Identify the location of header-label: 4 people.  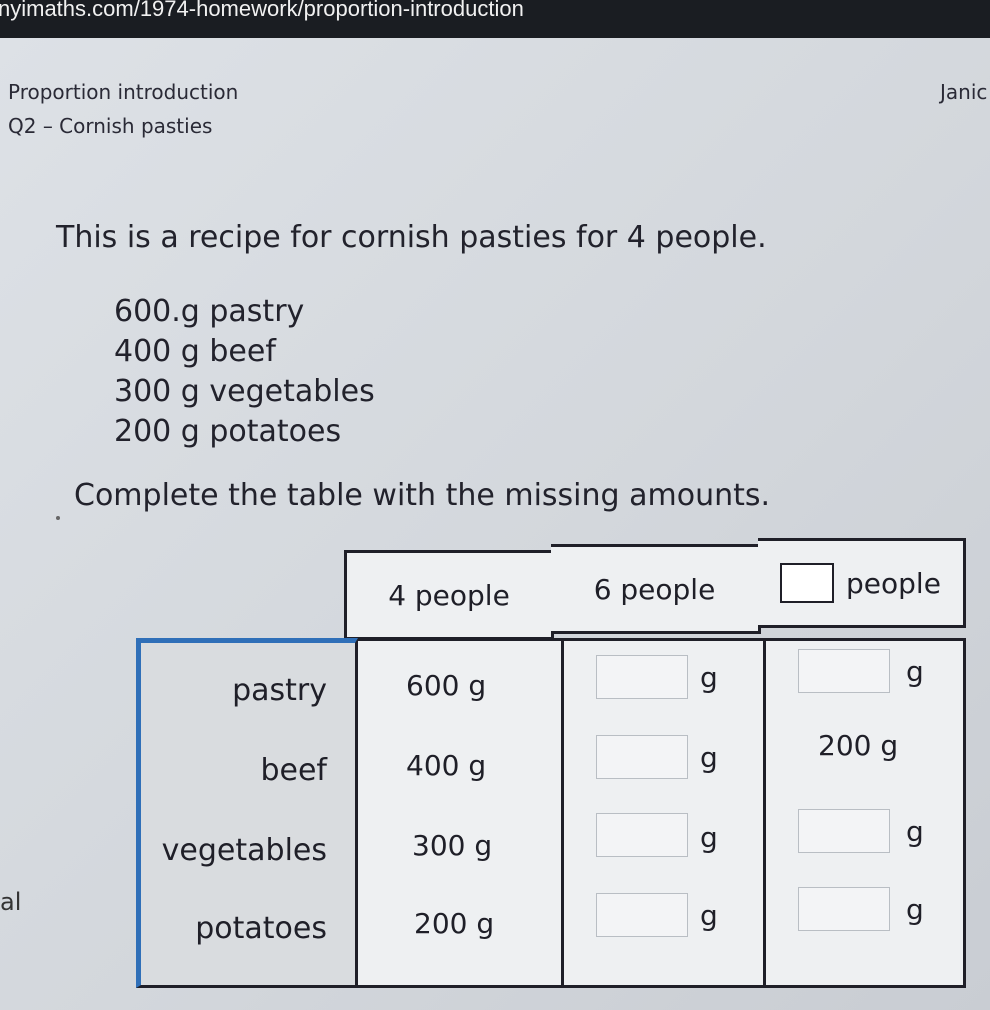
(449, 595).